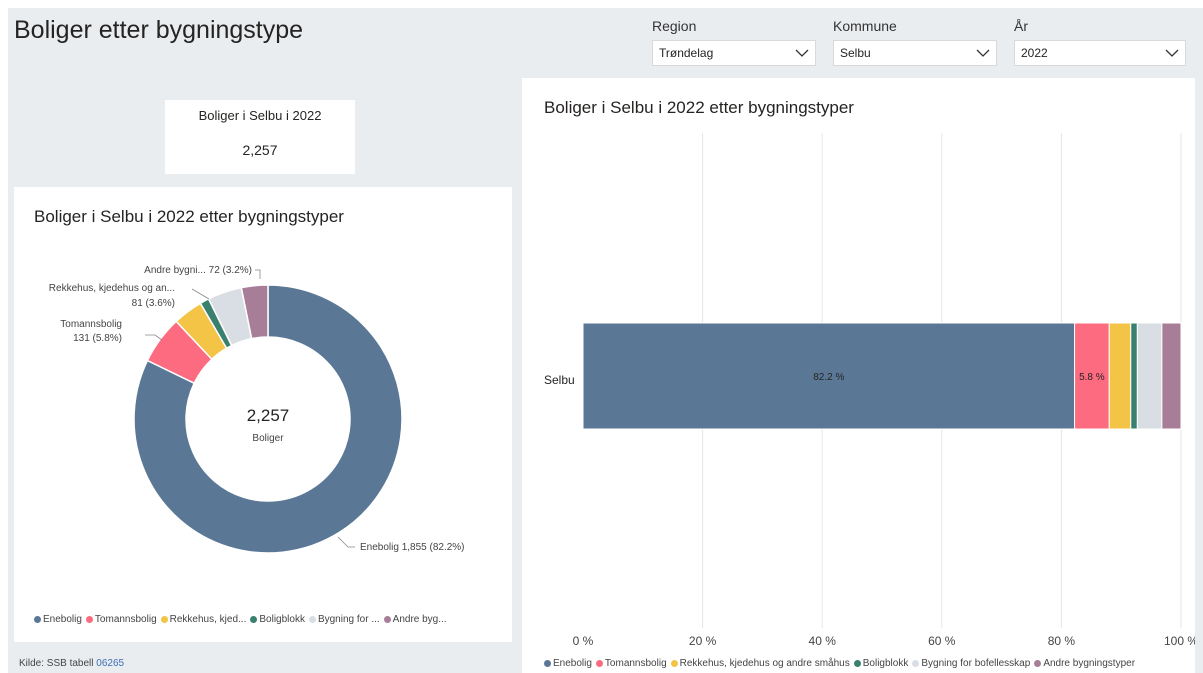 The height and width of the screenshot is (673, 1203). Describe the element at coordinates (703, 641) in the screenshot. I see `x-tick-label: 20 %` at that location.